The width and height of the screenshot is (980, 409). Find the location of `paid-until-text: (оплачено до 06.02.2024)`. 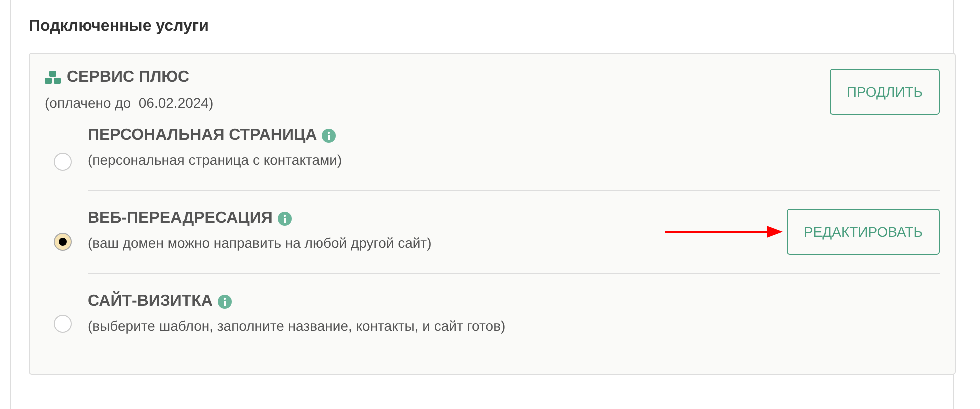

paid-until-text: (оплачено до 06.02.2024) is located at coordinates (129, 103).